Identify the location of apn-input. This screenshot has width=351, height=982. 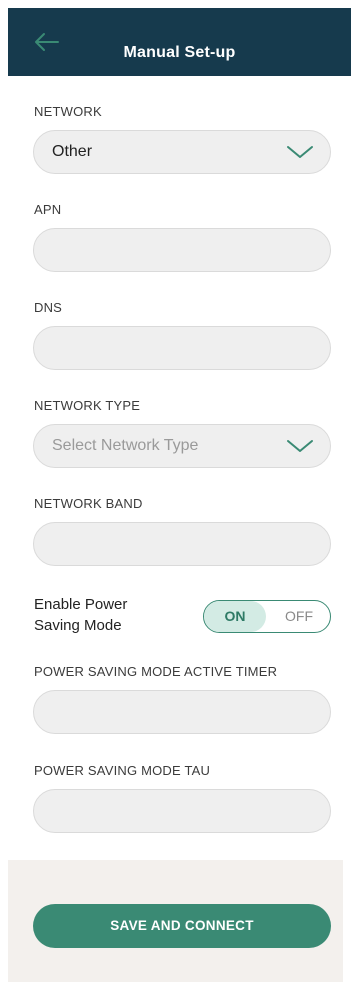
(182, 250).